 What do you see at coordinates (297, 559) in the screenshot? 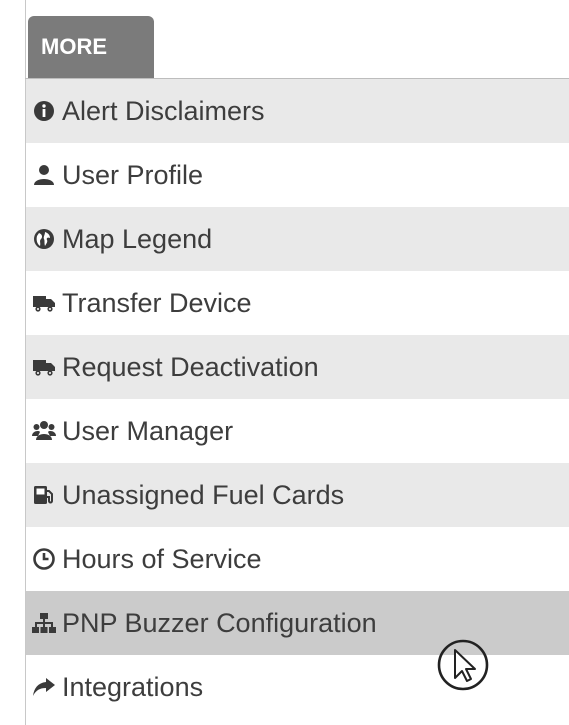
I see `menu-item-hours-of-service: Hours of Service` at bounding box center [297, 559].